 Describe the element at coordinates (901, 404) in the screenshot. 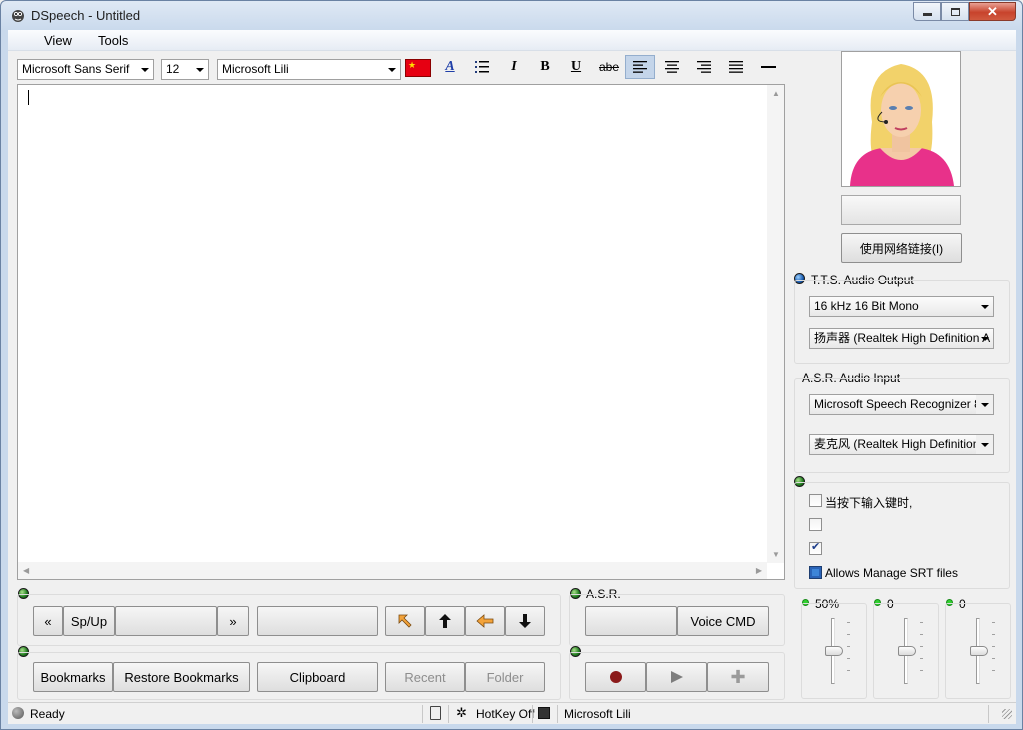

I see `asr-engine-dropdown: Microsoft Speech Recognizer 8.0 f` at that location.